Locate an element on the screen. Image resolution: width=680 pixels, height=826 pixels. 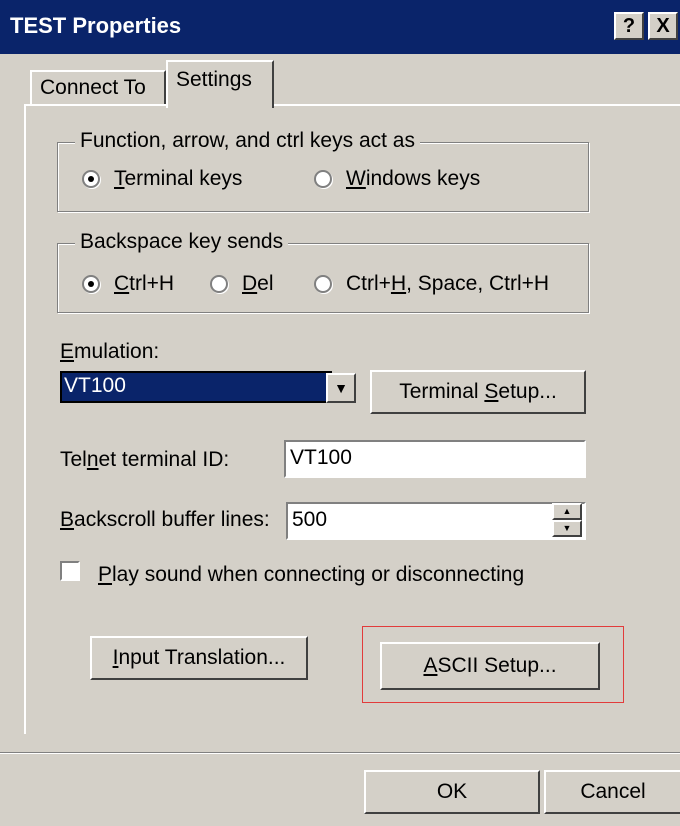
spin-down-button: ▼ is located at coordinates (567, 528).